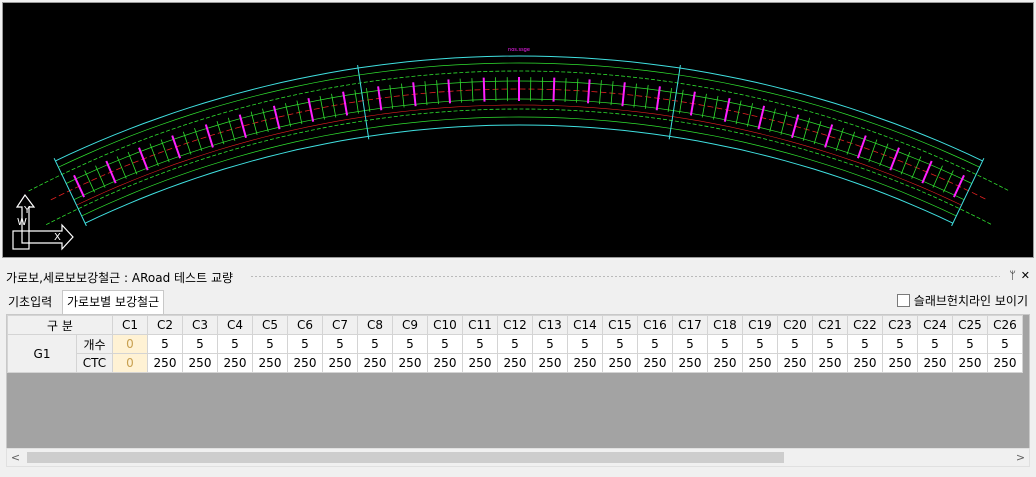  I want to click on column-header: C20, so click(795, 325).